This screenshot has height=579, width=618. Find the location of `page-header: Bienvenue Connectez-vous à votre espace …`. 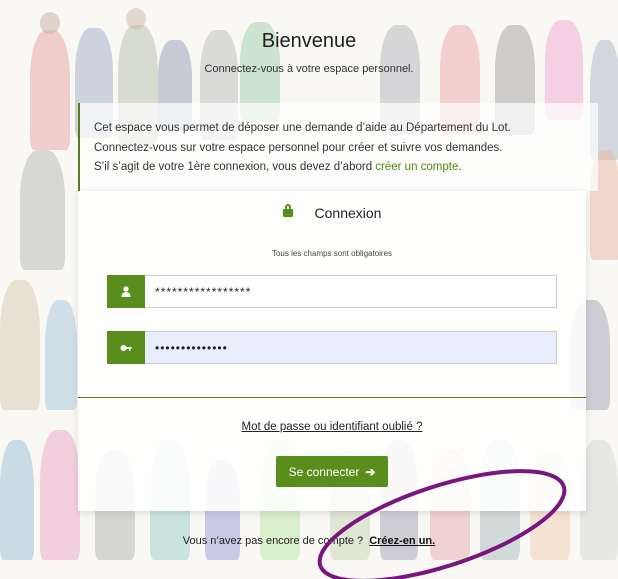

page-header: Bienvenue Connectez-vous à votre espace … is located at coordinates (309, 52).